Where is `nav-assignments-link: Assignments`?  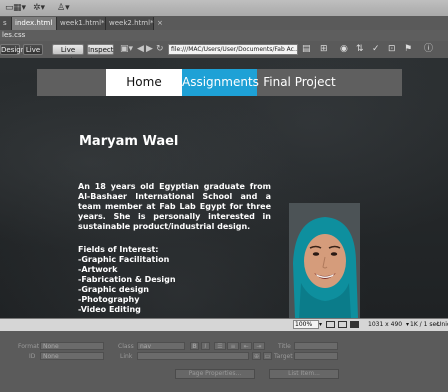 nav-assignments-link: Assignments is located at coordinates (220, 82).